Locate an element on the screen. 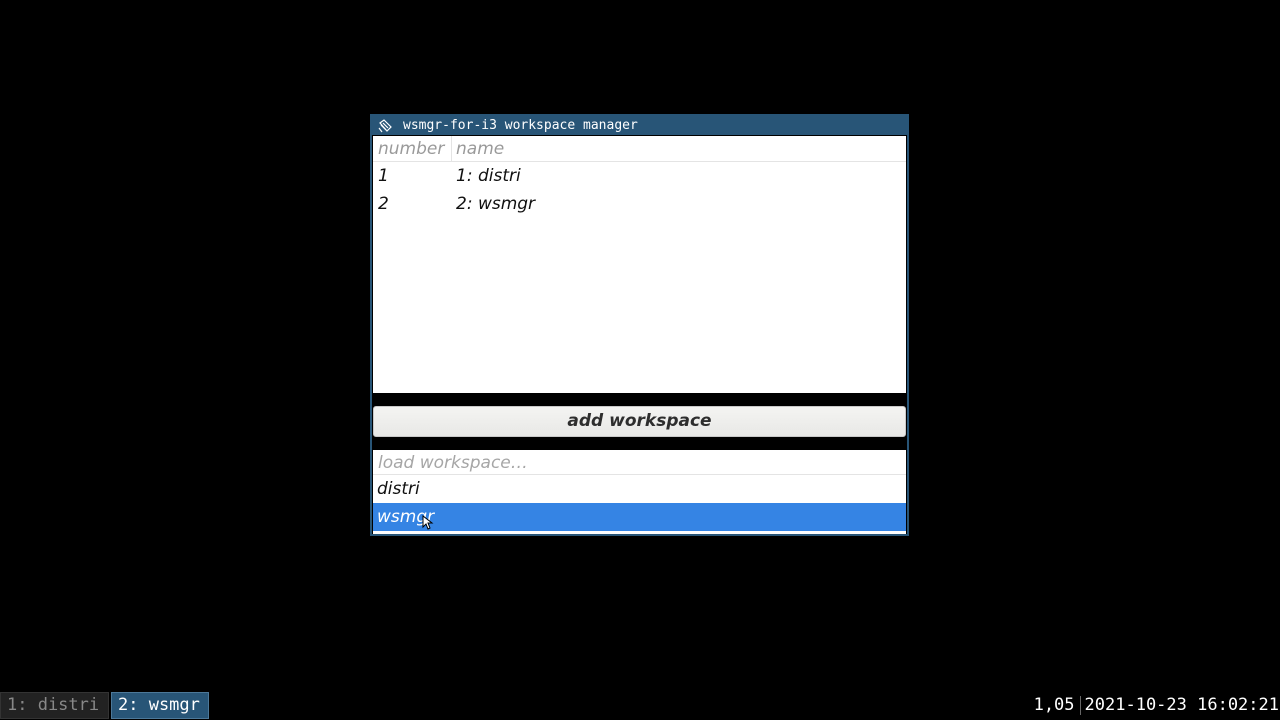 The image size is (1280, 720). window-titlebar: wsmgr-for-i3 workspace manager is located at coordinates (639, 125).